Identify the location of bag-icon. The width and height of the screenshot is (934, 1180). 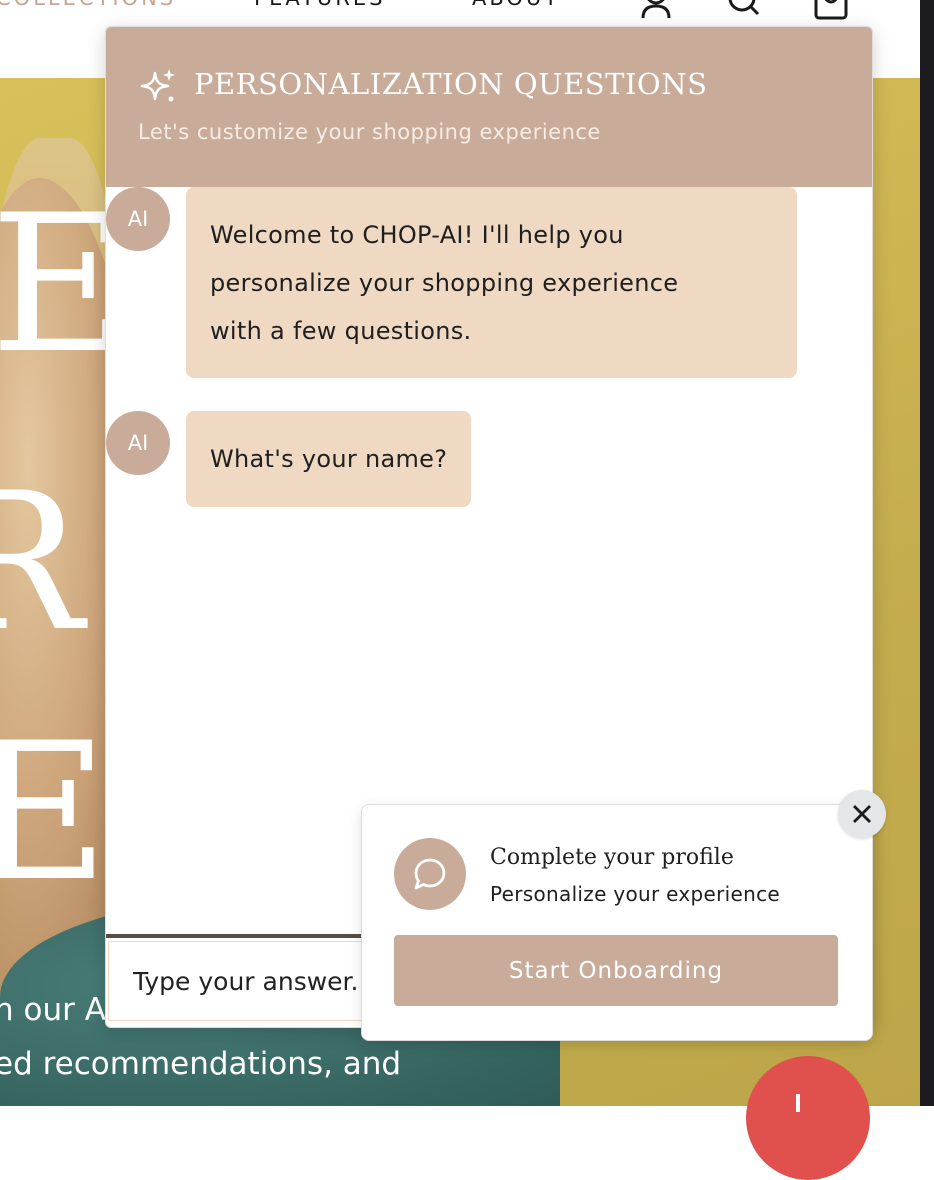
(831, 11).